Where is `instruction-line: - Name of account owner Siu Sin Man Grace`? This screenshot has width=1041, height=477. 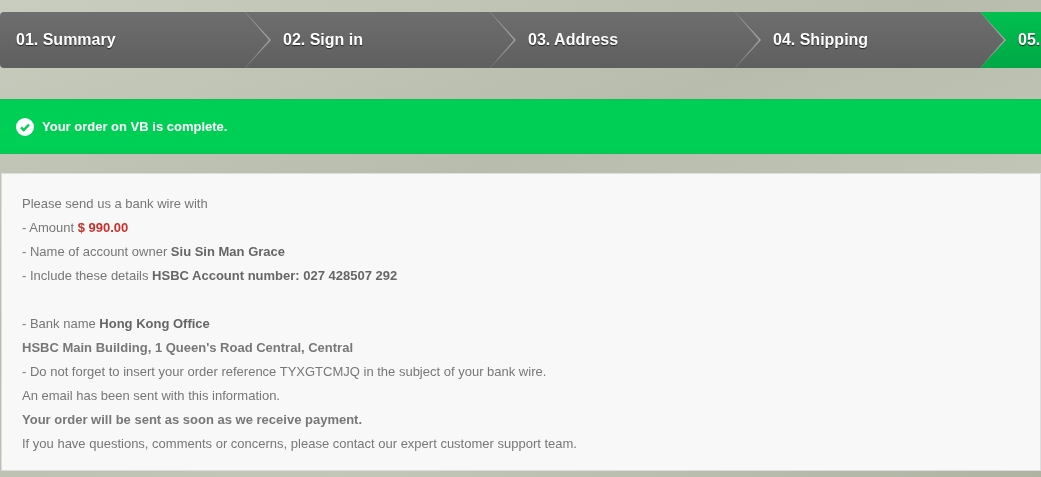
instruction-line: - Name of account owner Siu Sin Man Grace is located at coordinates (154, 252).